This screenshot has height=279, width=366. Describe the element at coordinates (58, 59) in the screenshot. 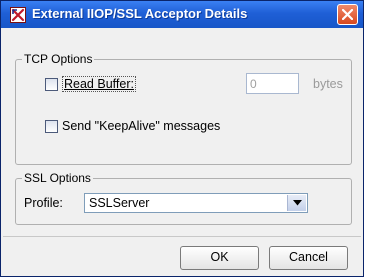

I see `tcp-options-legend: TCP Options` at that location.